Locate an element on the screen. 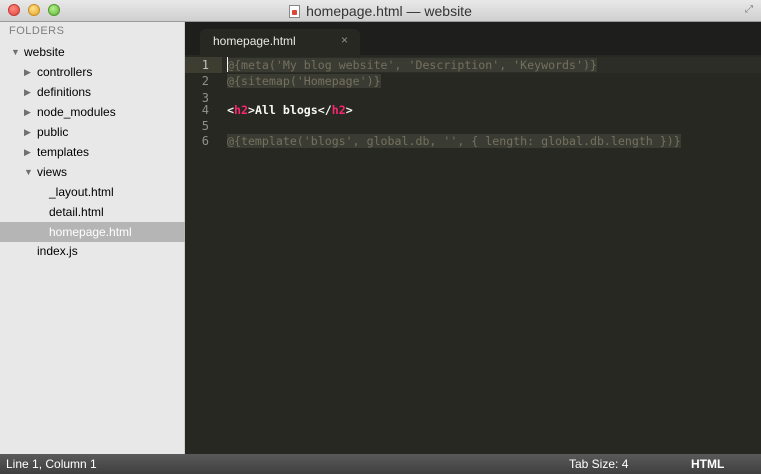 The height and width of the screenshot is (474, 761). line-number: 6 is located at coordinates (205, 141).